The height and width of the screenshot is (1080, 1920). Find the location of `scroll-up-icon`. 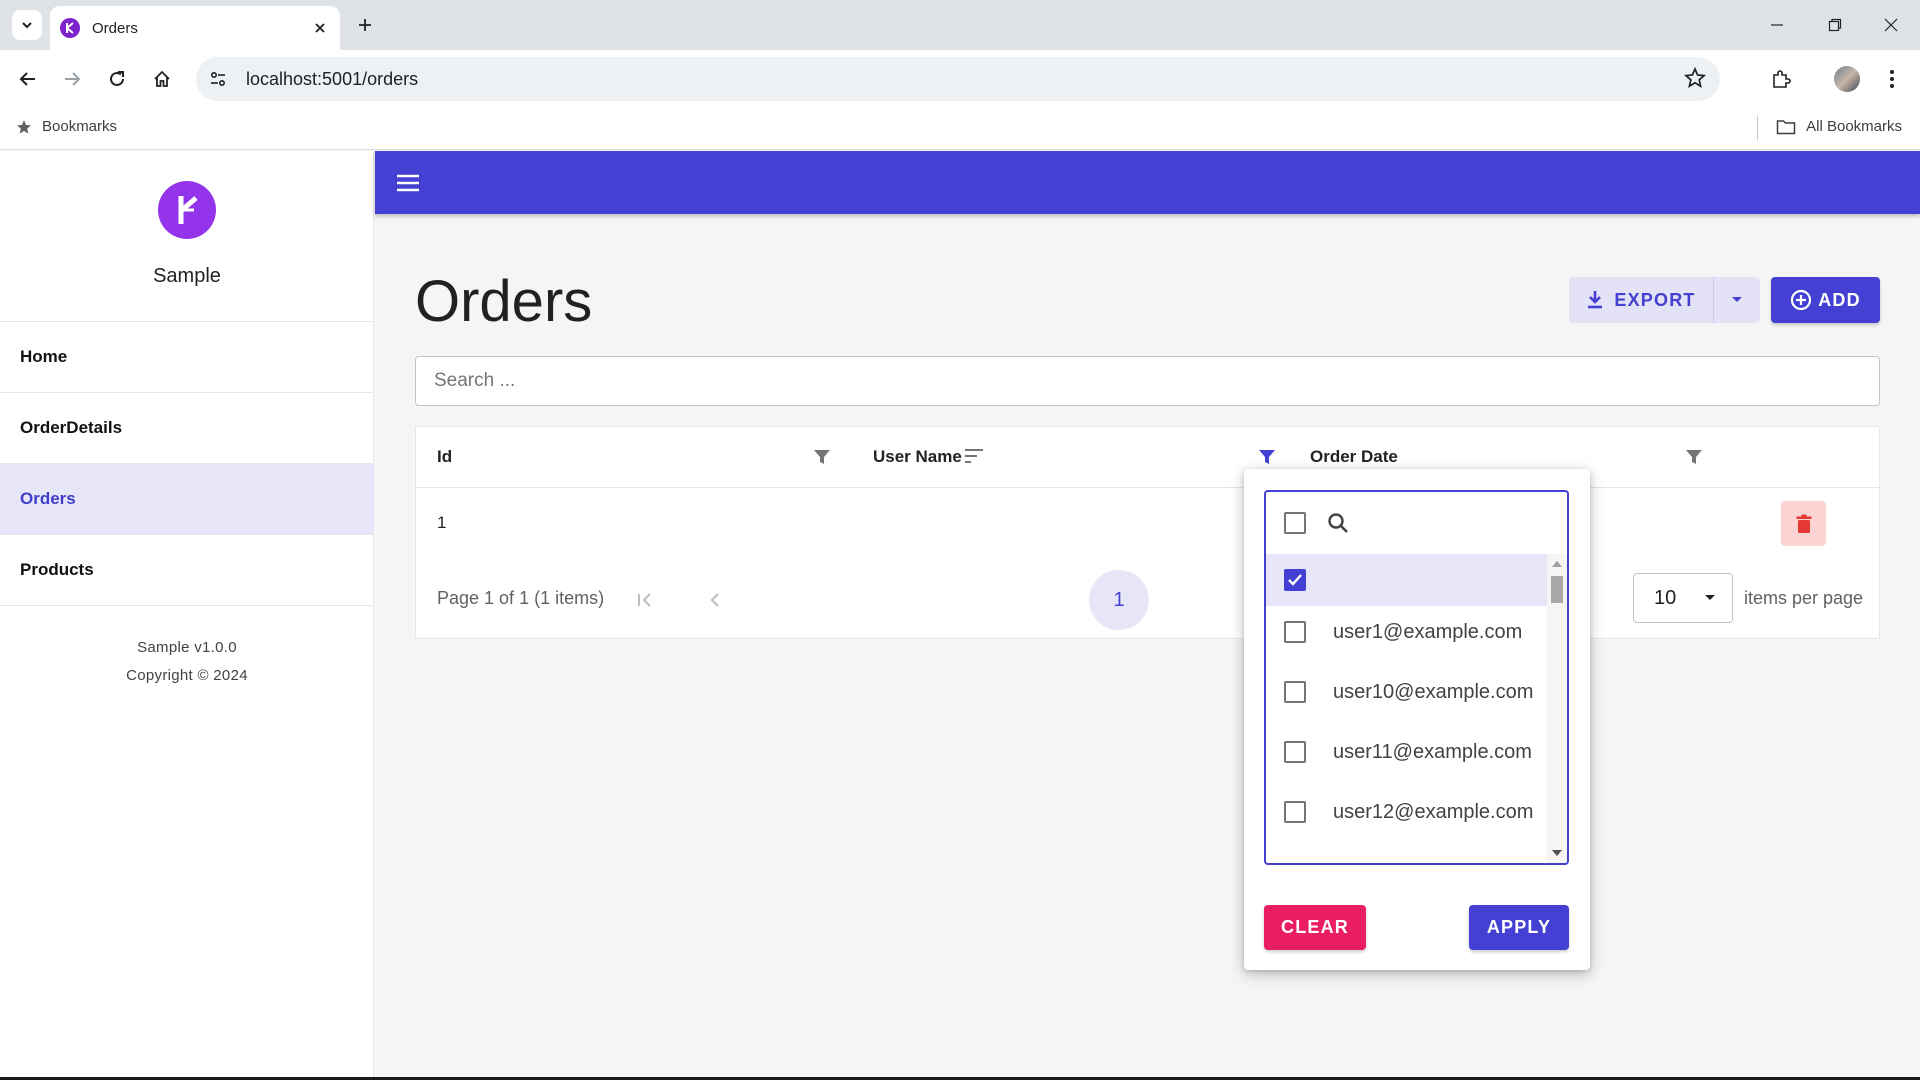

scroll-up-icon is located at coordinates (1557, 564).